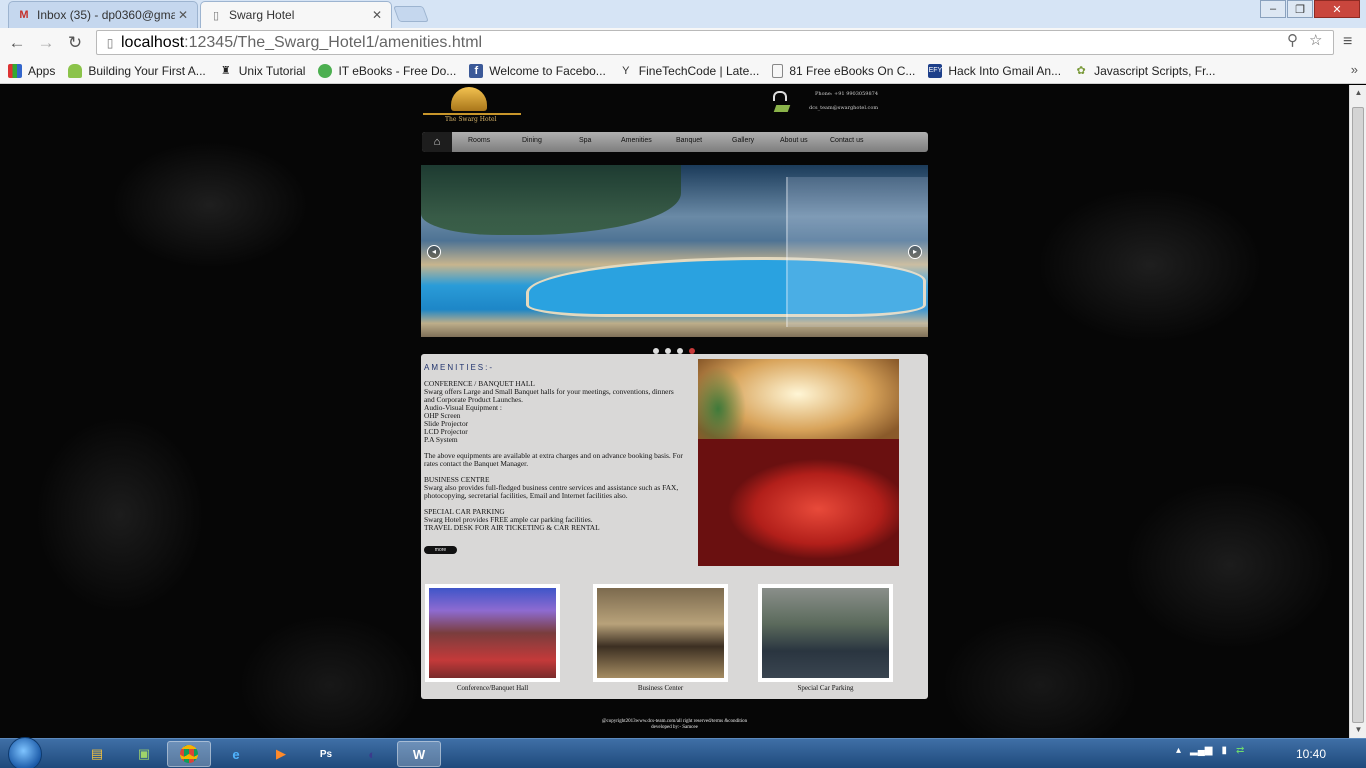  I want to click on back-icon: ←, so click(17, 43).